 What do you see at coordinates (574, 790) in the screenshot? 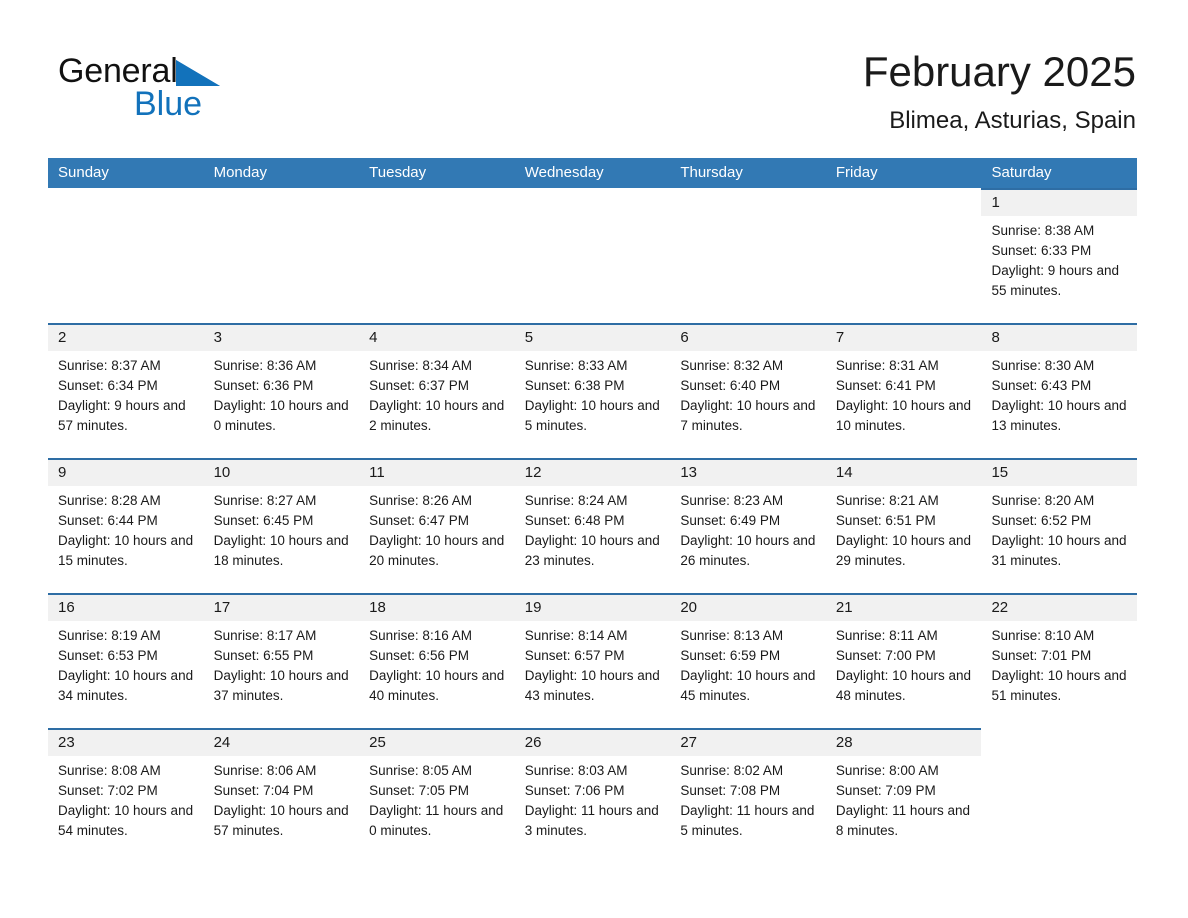
I see `sunset-text: Sunset: 7:06 PM` at bounding box center [574, 790].